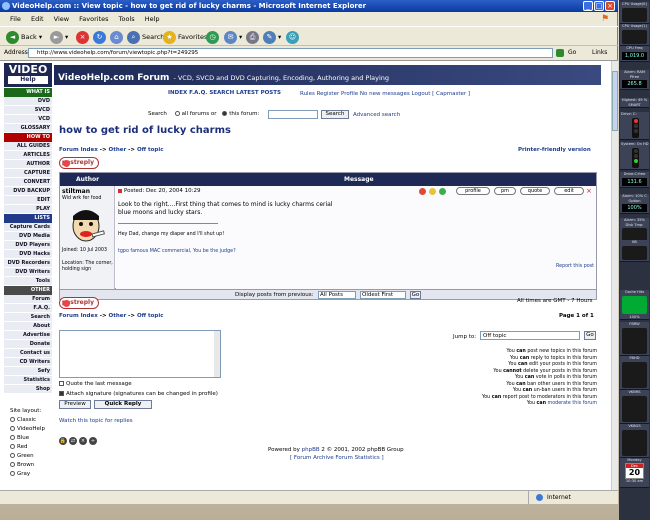  Describe the element at coordinates (75, 404) in the screenshot. I see `preview-button: Preview` at that location.